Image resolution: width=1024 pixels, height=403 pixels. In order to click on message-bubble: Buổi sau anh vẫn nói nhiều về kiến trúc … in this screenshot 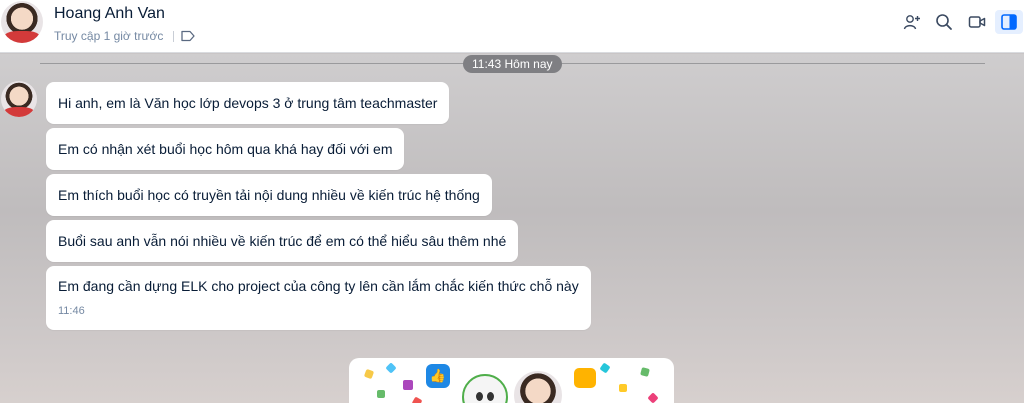, I will do `click(282, 241)`.